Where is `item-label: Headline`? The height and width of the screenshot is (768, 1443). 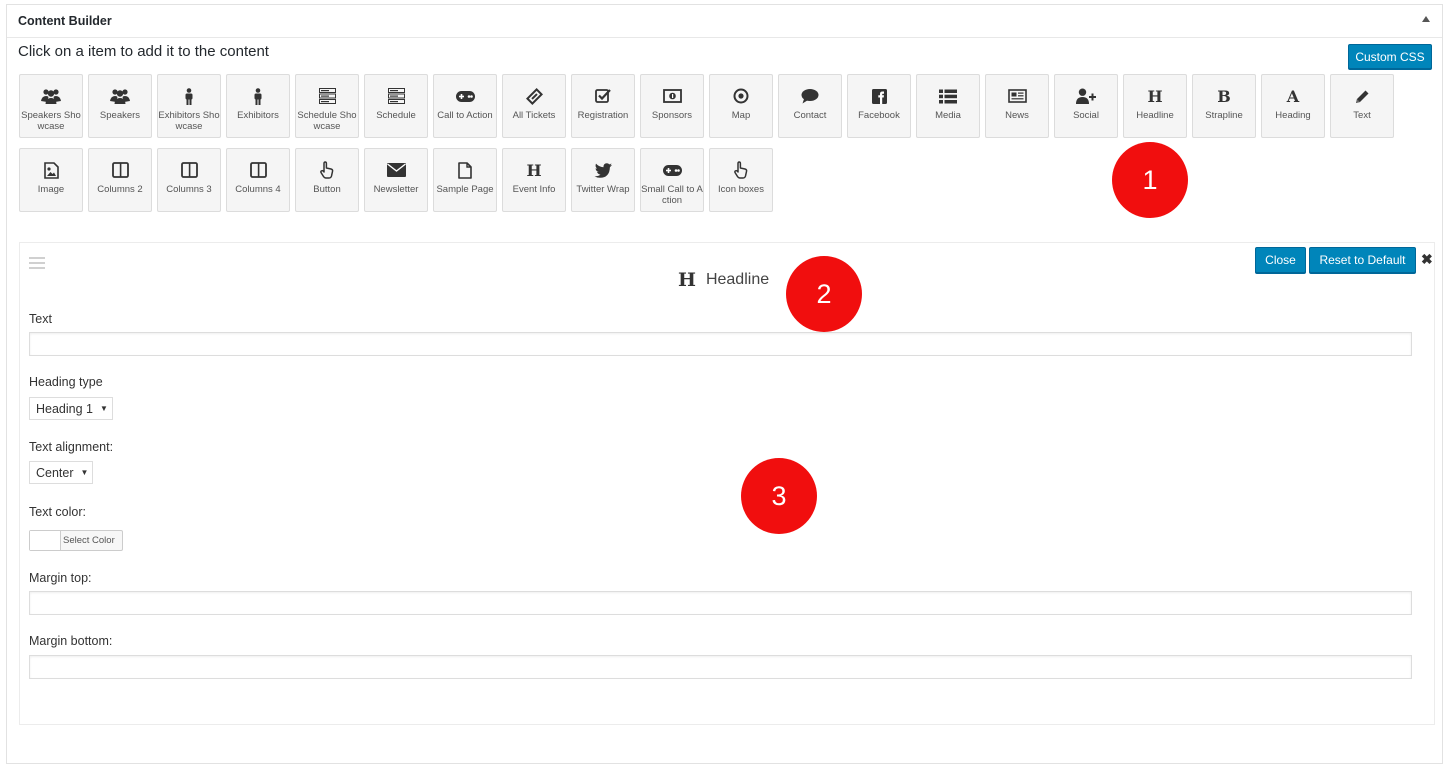 item-label: Headline is located at coordinates (1155, 115).